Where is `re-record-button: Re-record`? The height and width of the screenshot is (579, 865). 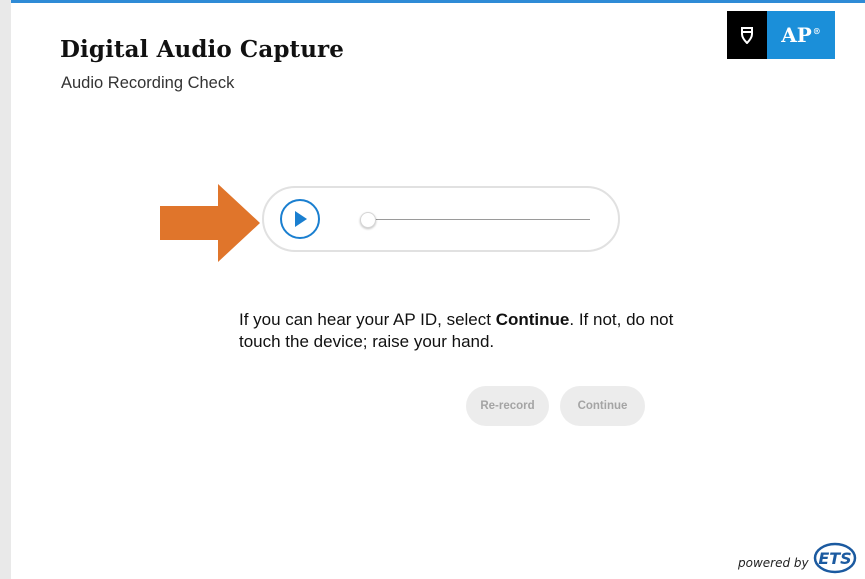 re-record-button: Re-record is located at coordinates (507, 406).